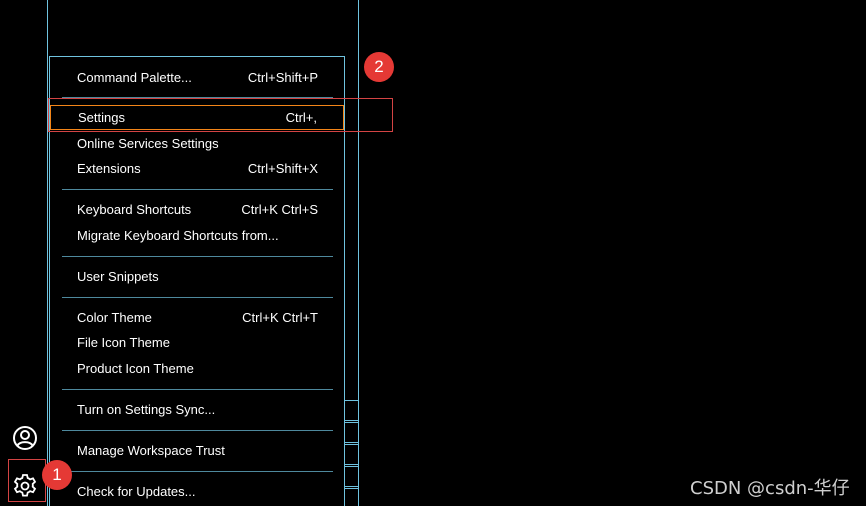 The height and width of the screenshot is (506, 866). I want to click on account-icon, so click(25, 438).